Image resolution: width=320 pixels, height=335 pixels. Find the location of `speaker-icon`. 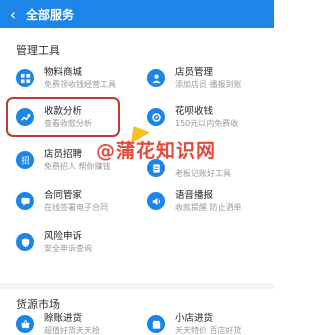

speaker-icon is located at coordinates (156, 201).